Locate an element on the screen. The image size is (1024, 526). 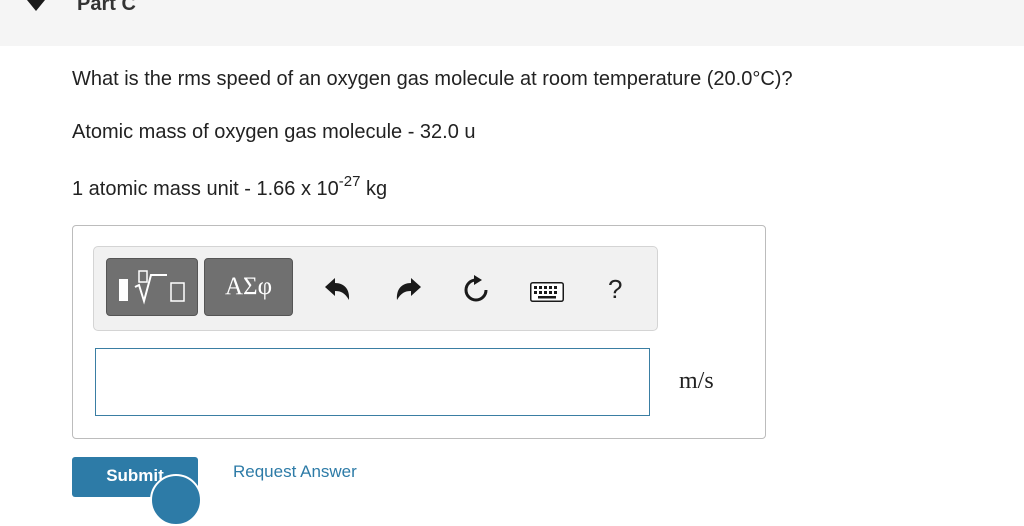
amu-prefix: 1 atomic mass unit - 1.66 x 10 is located at coordinates (205, 189).